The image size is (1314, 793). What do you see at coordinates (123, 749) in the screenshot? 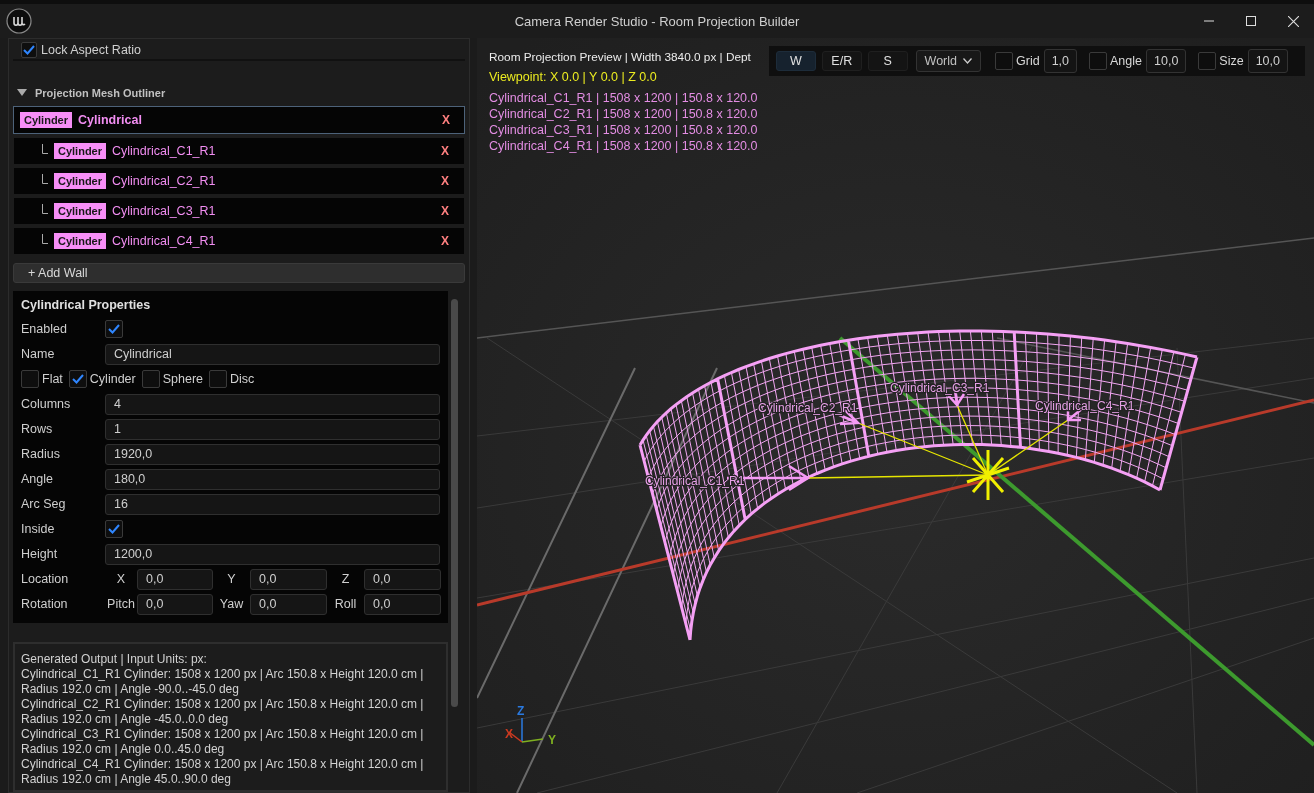
I see `output-line: Radius 192.0 cm | Angle 0.0..45.0 deg` at bounding box center [123, 749].